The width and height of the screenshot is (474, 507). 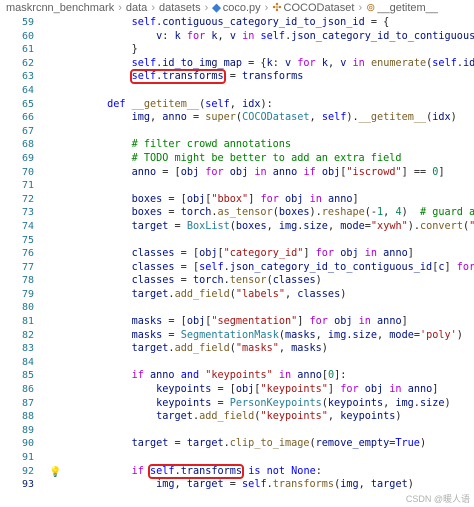 I want to click on line-number: 60, so click(x=27, y=36).